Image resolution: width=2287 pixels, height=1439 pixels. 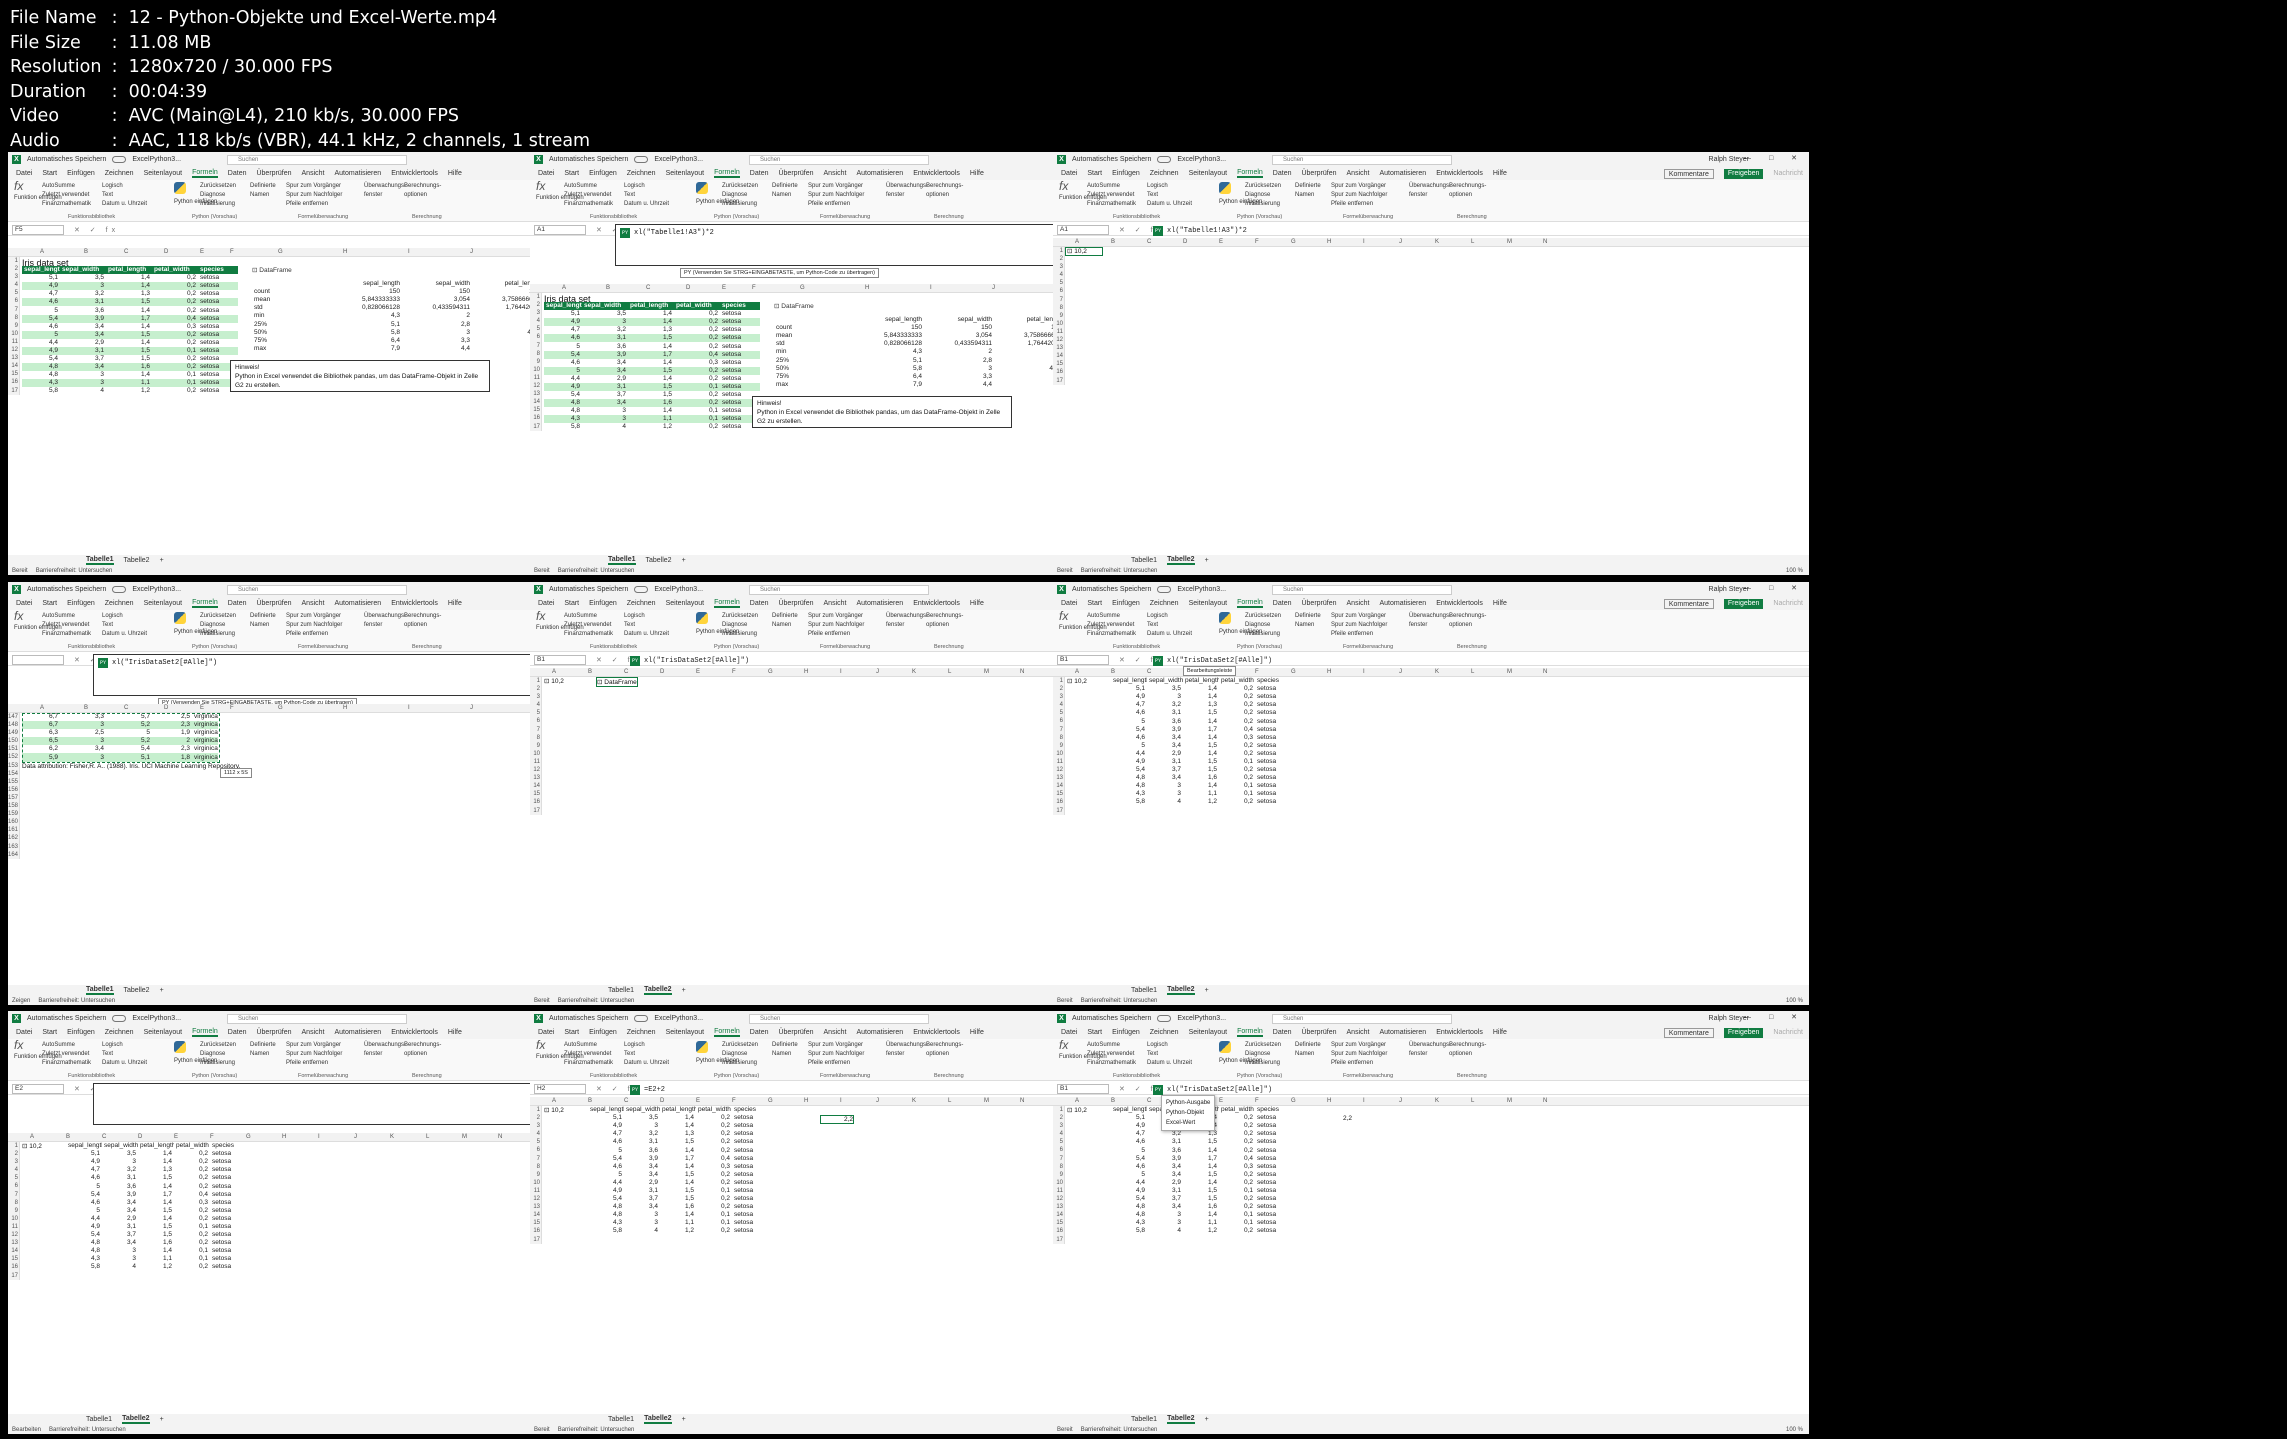 What do you see at coordinates (647, 1090) in the screenshot?
I see `formula-text: PY =E2+2` at bounding box center [647, 1090].